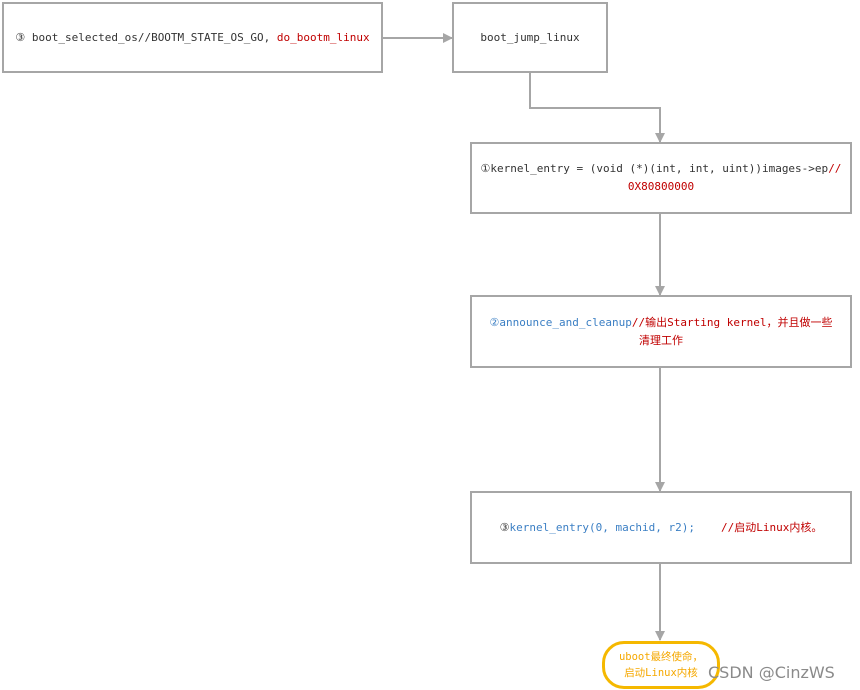 This screenshot has height=690, width=860. I want to click on node-final-mission: uboot最终使命， 启动Linux内核, so click(661, 665).